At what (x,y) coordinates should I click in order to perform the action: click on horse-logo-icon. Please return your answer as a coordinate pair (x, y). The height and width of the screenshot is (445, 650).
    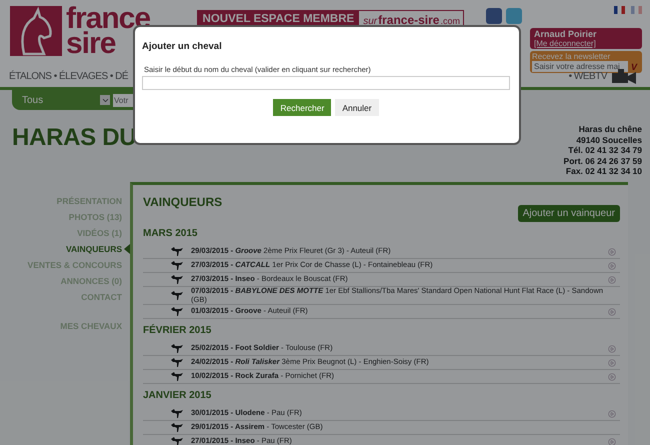
    Looking at the image, I should click on (36, 31).